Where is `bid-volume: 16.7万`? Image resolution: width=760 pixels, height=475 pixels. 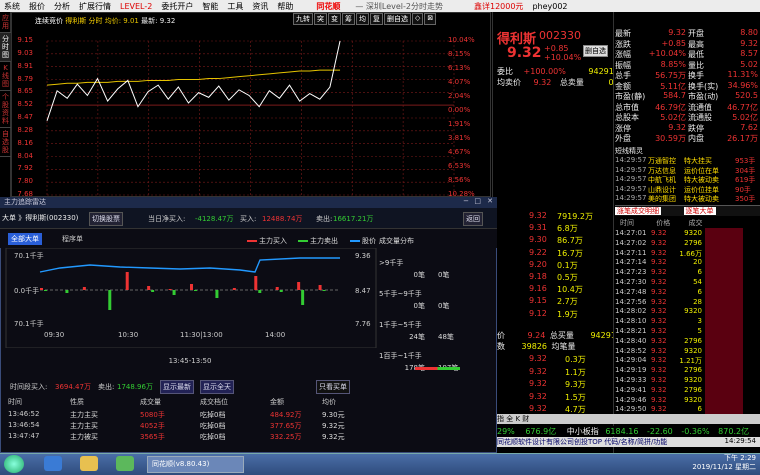 bid-volume: 16.7万 is located at coordinates (570, 253).